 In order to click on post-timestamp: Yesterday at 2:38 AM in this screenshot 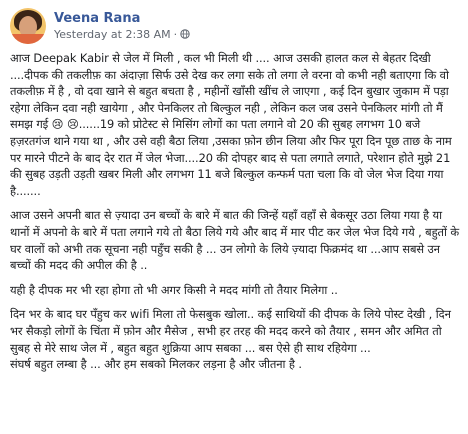, I will do `click(112, 34)`.